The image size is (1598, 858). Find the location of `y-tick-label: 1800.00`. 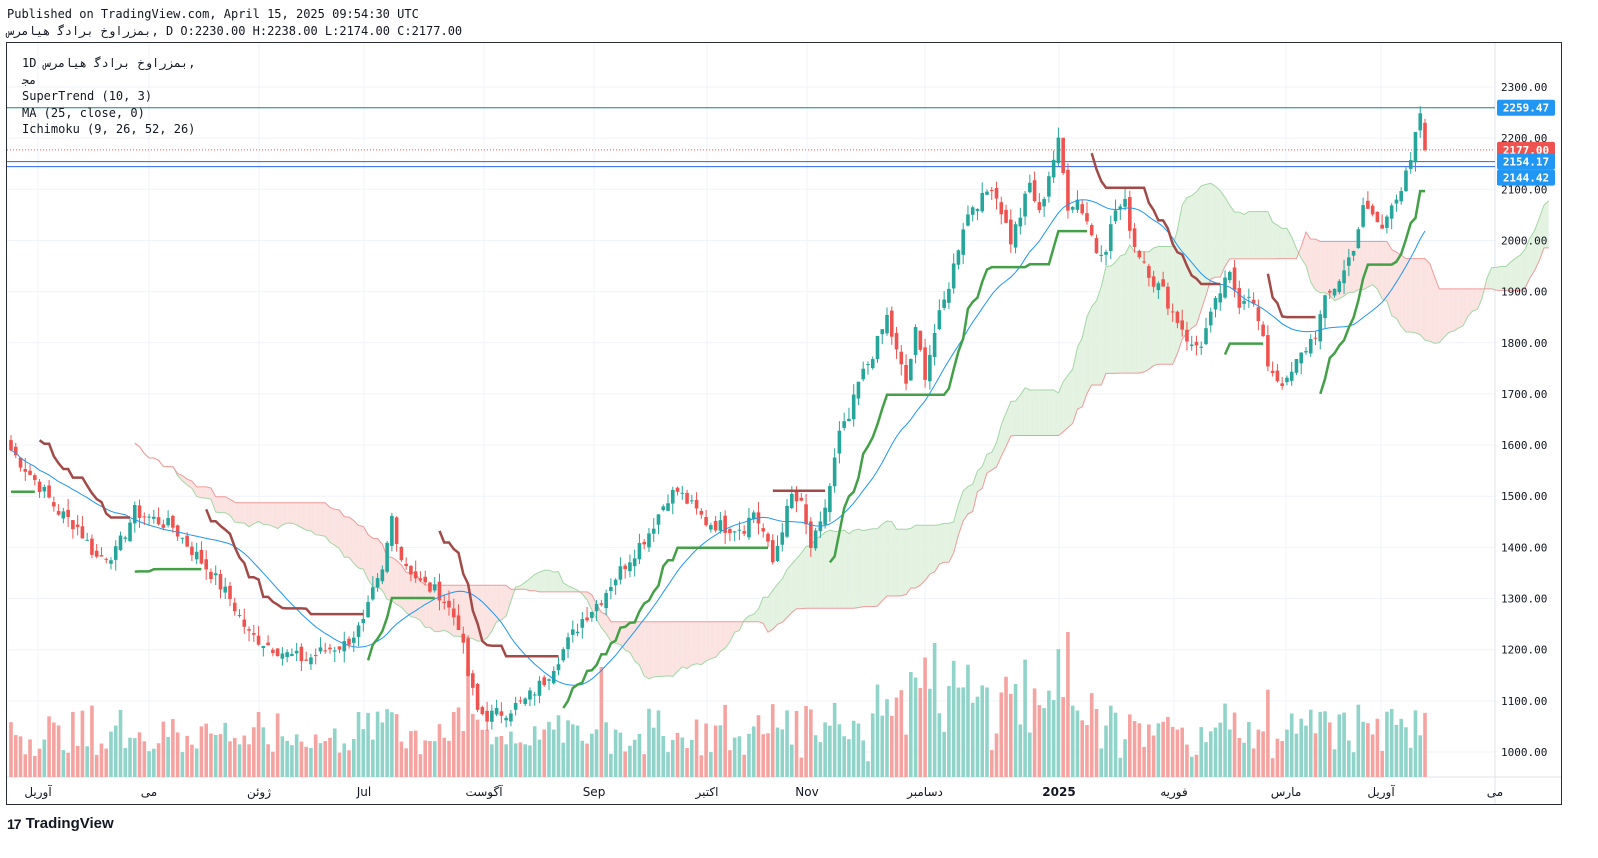

y-tick-label: 1800.00 is located at coordinates (1524, 343).